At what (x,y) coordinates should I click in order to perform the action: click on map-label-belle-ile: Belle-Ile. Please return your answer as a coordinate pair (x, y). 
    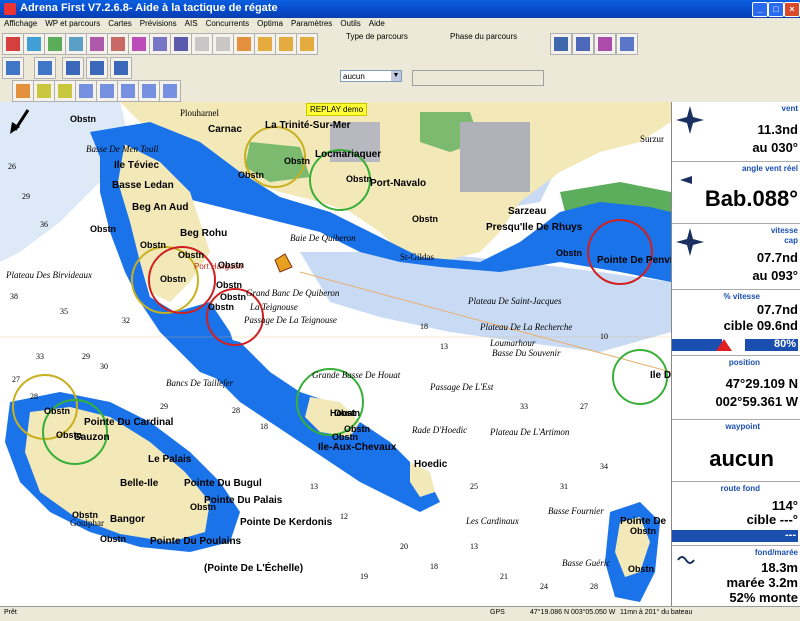
    Looking at the image, I should click on (139, 483).